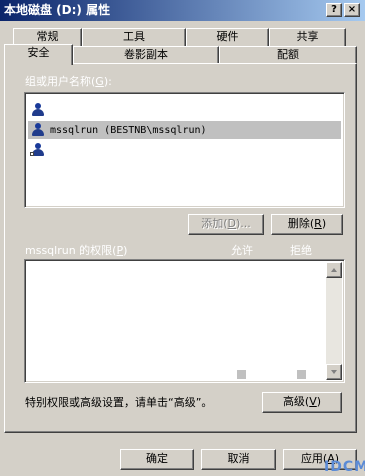  Describe the element at coordinates (288, 55) in the screenshot. I see `tab-quota: 配额` at that location.